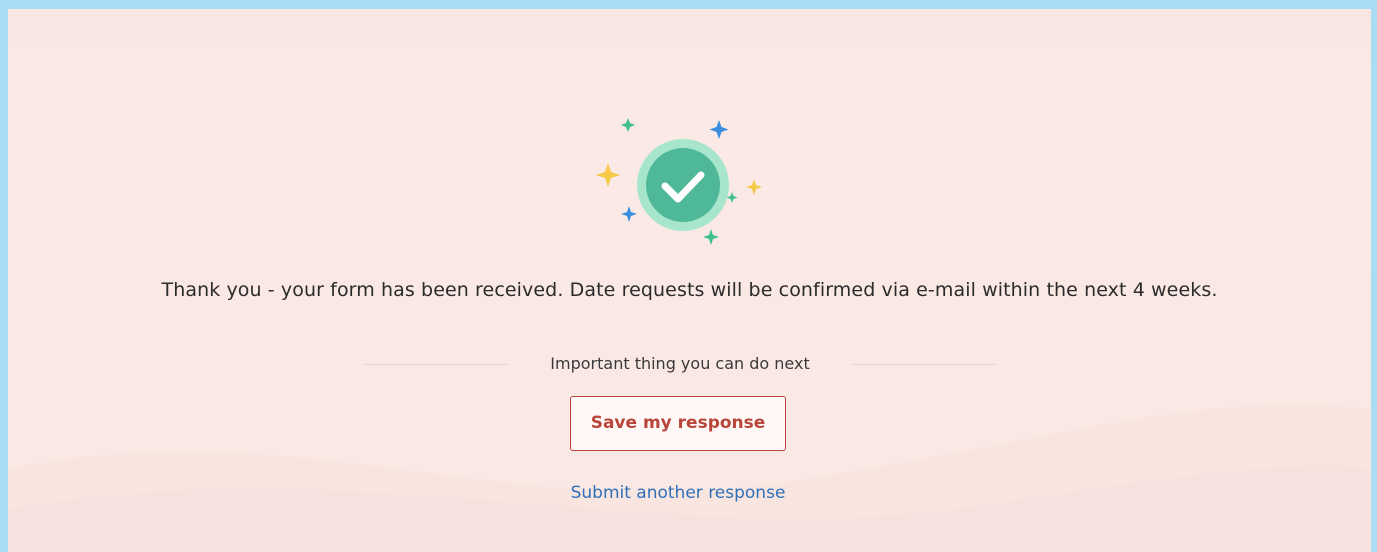 This screenshot has width=1377, height=552. I want to click on success-badge-icon, so click(679, 181).